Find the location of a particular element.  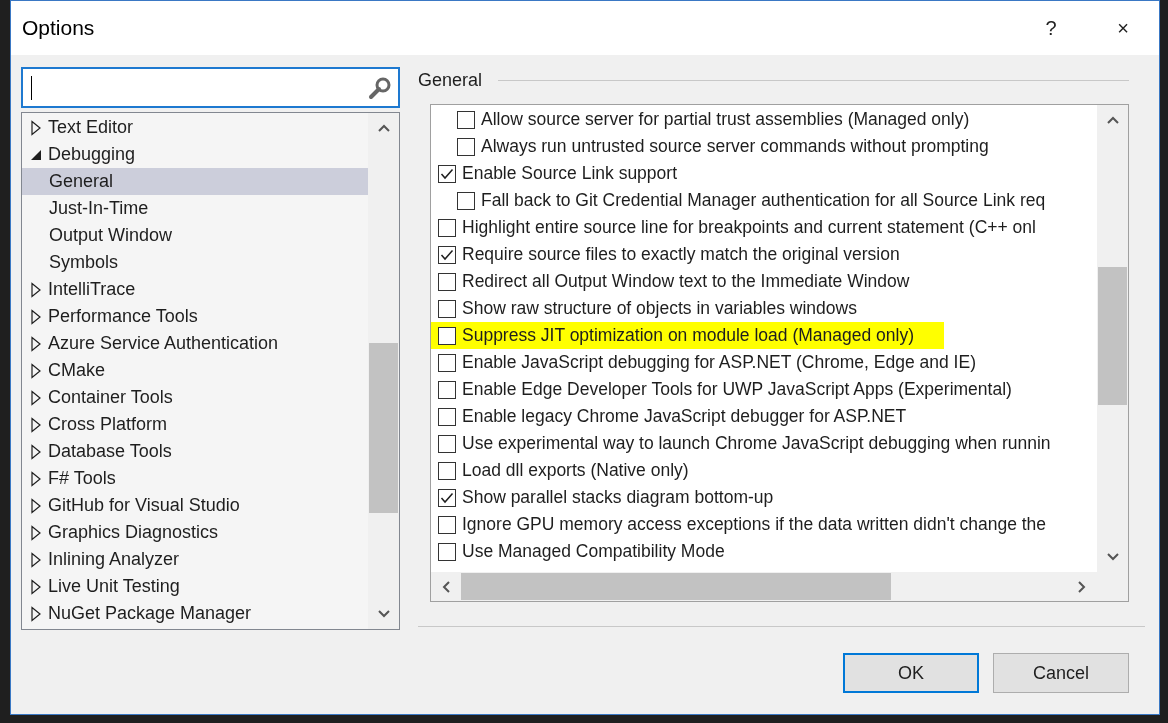

option-label: Redirect all Output Window text to the Immediate Window is located at coordinates (686, 281).